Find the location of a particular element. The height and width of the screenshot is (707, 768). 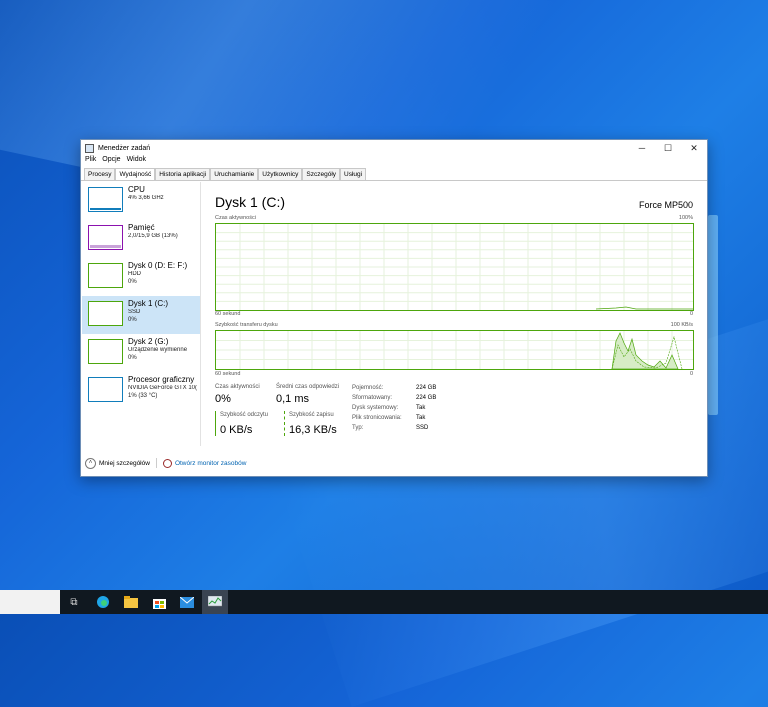

menu-bar: Plik Opcje Widok is located at coordinates (394, 162).